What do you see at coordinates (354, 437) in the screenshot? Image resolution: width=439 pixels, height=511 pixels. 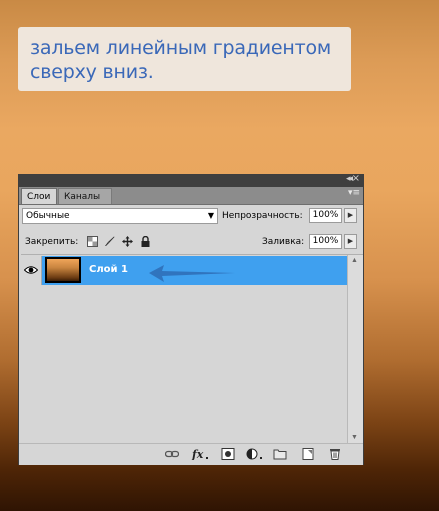 I see `scroll-down-icon: ▼` at bounding box center [354, 437].